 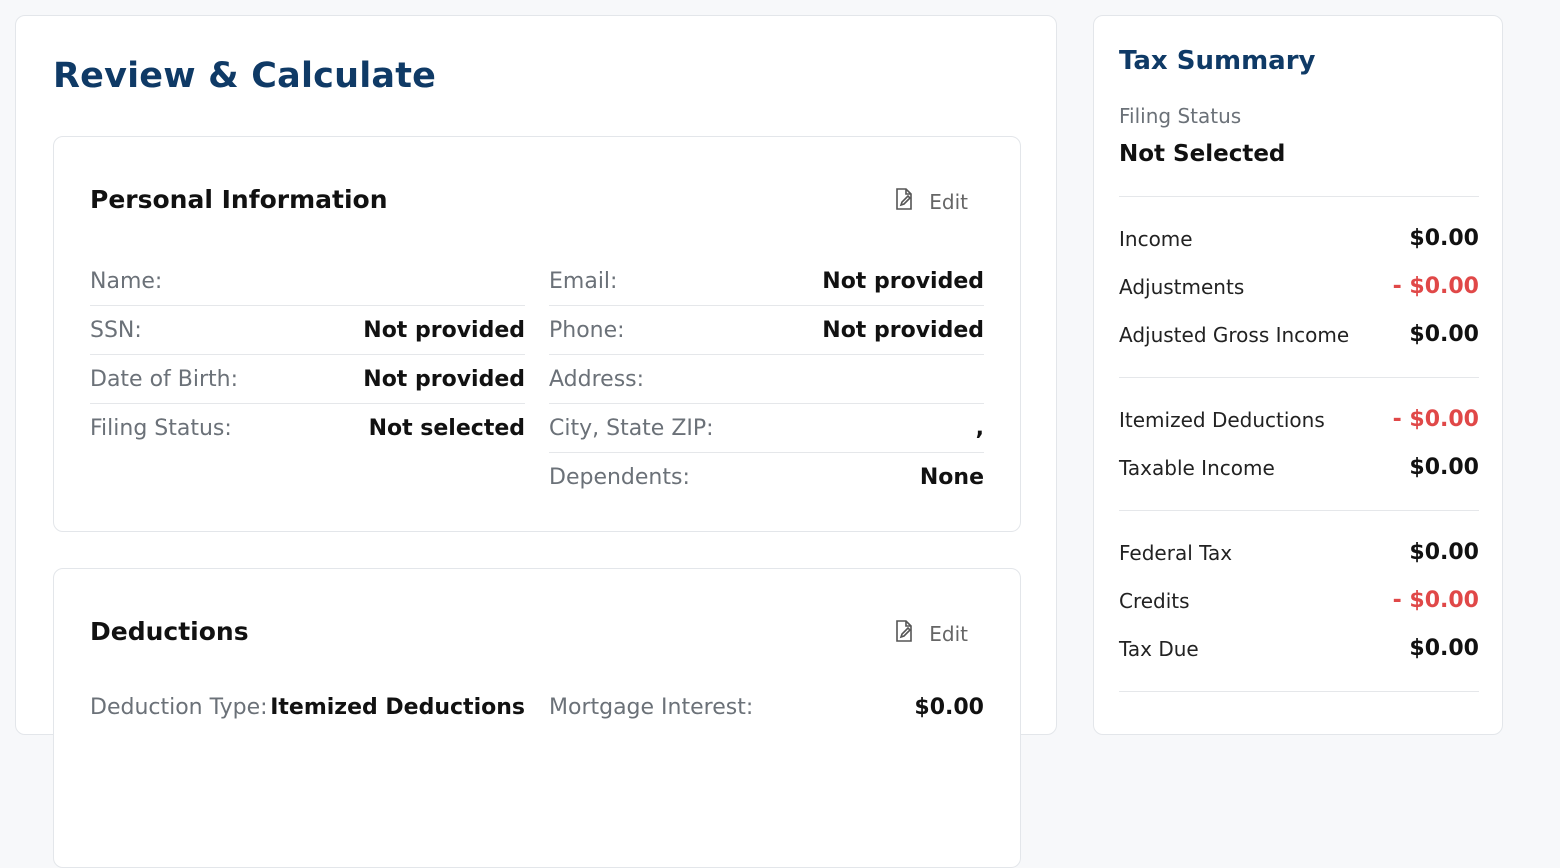 I want to click on summary-row-credits: Credits - $0.00, so click(x=1299, y=600).